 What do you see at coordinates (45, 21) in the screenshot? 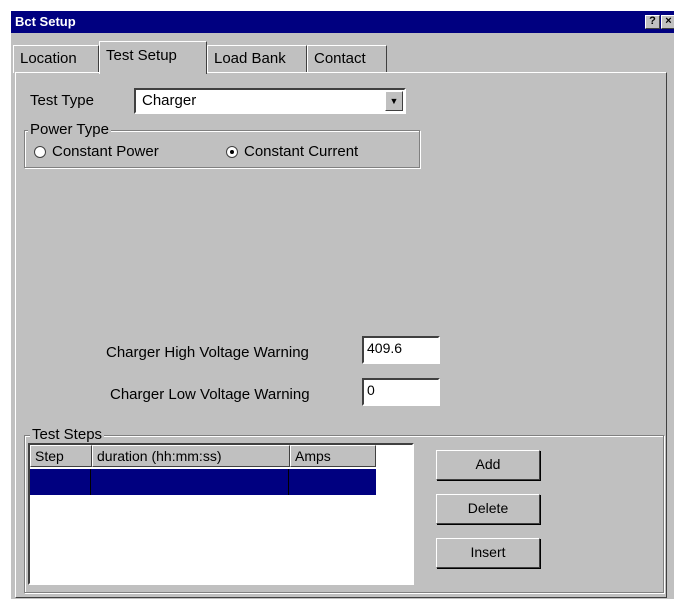
I see `window-title: Bct Setup` at bounding box center [45, 21].